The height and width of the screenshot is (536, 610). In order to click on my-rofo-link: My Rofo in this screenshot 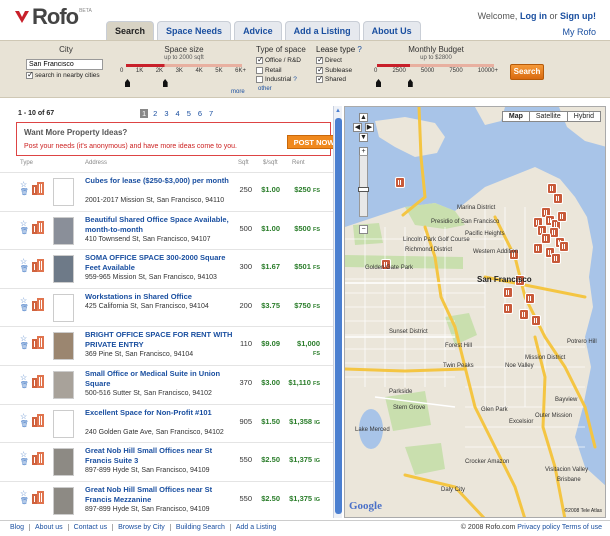, I will do `click(579, 32)`.